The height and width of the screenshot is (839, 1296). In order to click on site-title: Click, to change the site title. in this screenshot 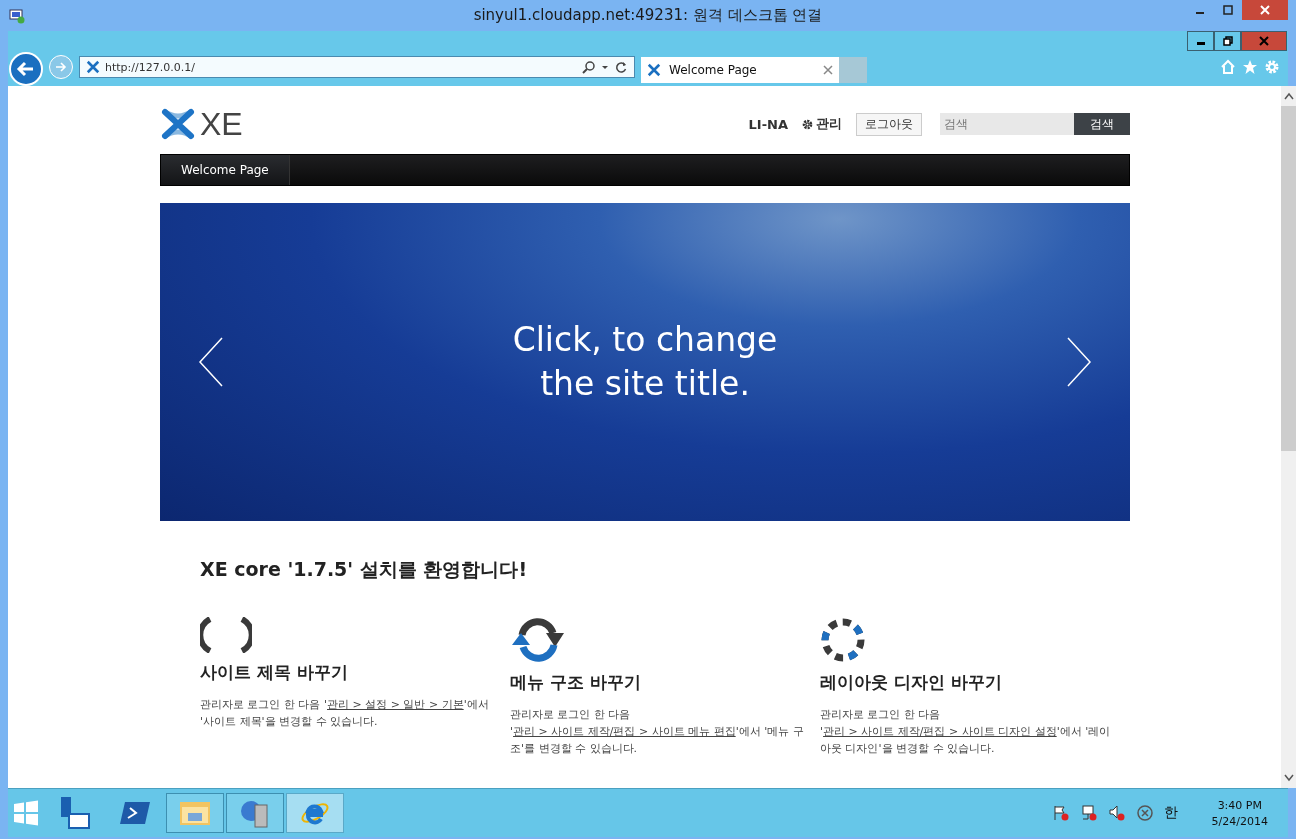, I will do `click(645, 362)`.